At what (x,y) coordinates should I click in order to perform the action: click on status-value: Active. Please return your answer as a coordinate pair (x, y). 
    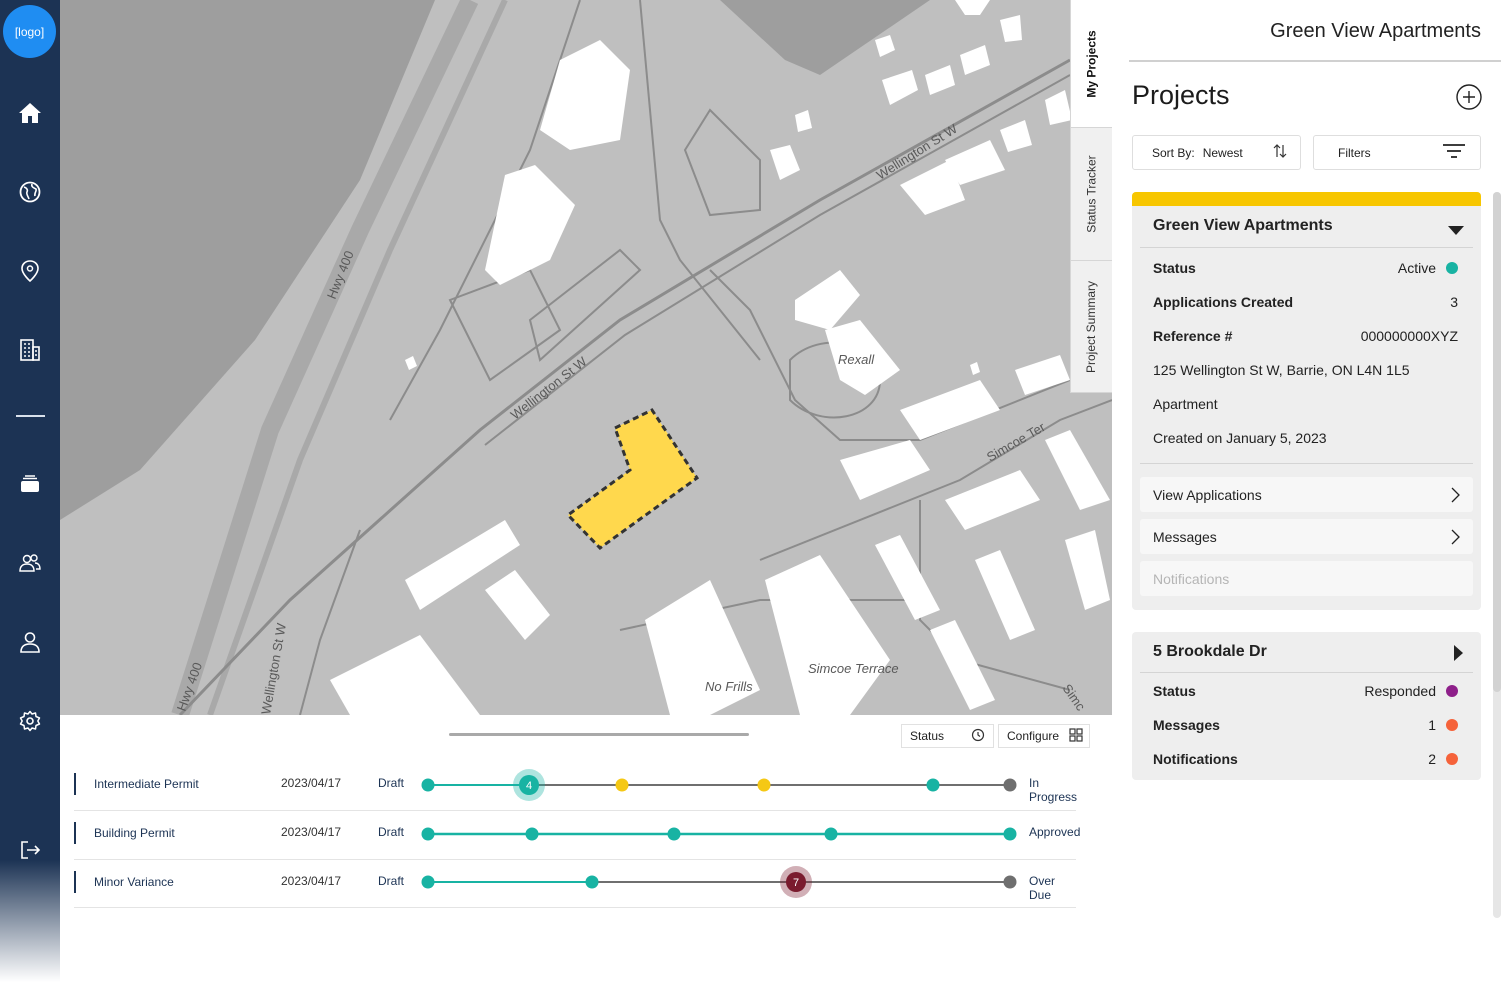
    Looking at the image, I should click on (1416, 268).